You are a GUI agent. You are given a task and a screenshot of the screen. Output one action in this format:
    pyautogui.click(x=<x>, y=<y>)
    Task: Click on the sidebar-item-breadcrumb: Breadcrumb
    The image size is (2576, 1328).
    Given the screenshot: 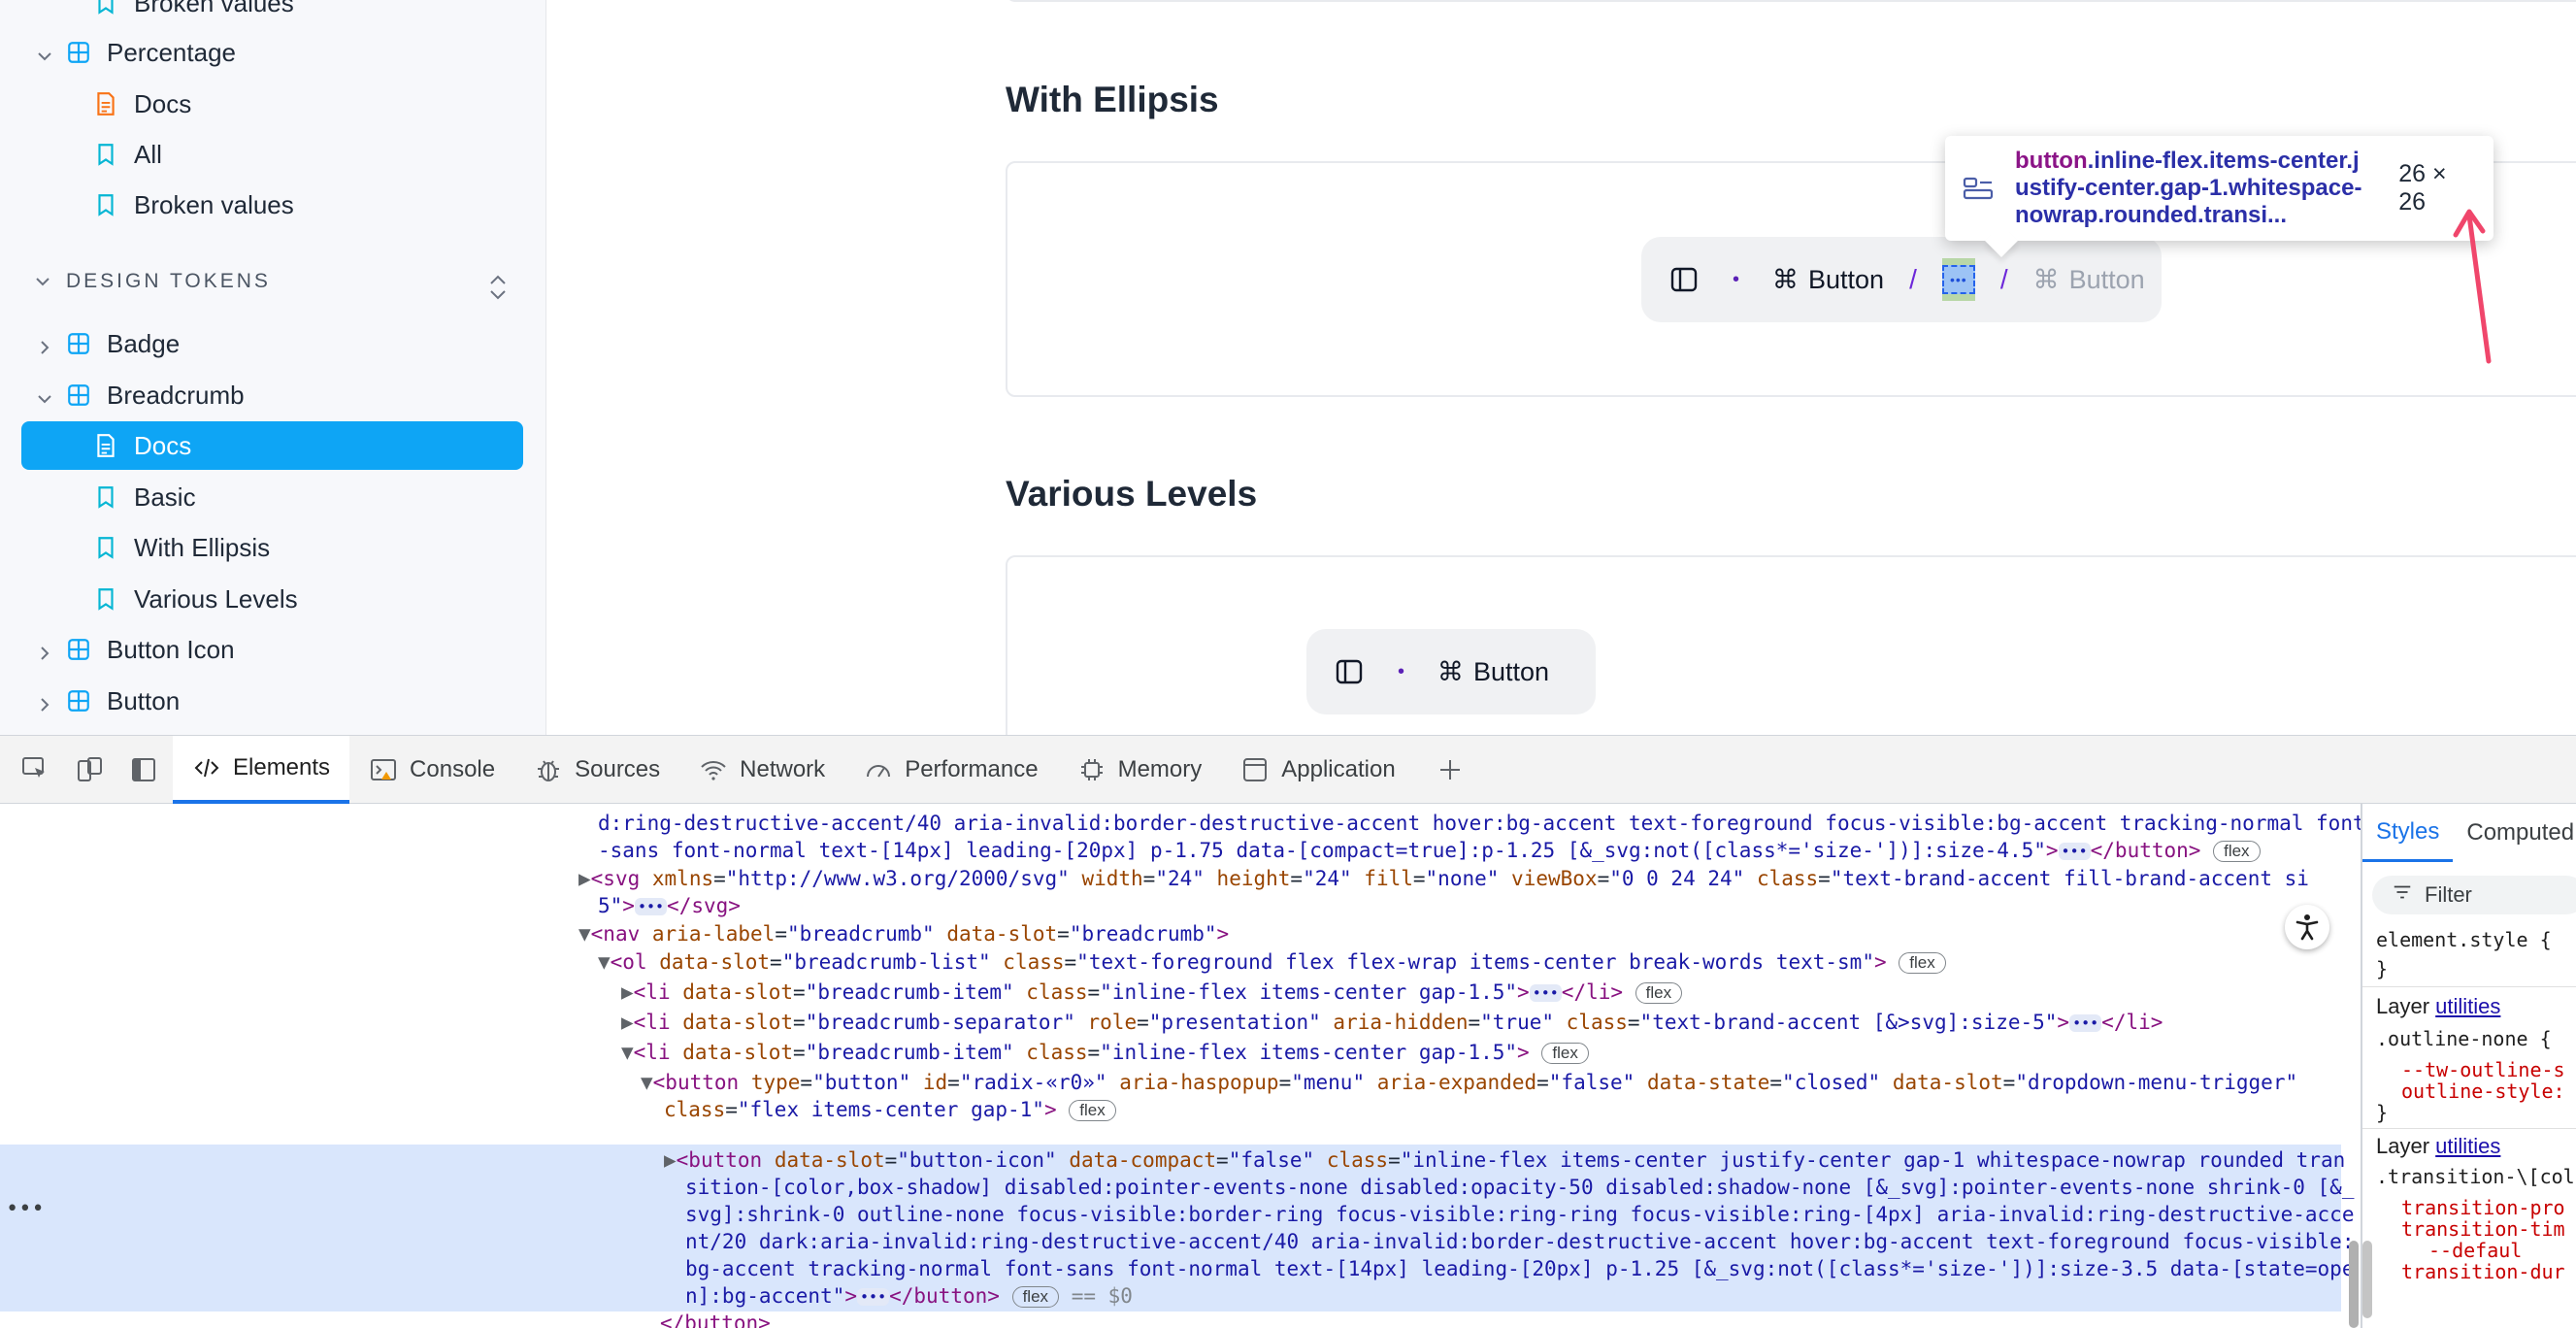 What is the action you would take?
    pyautogui.click(x=140, y=395)
    